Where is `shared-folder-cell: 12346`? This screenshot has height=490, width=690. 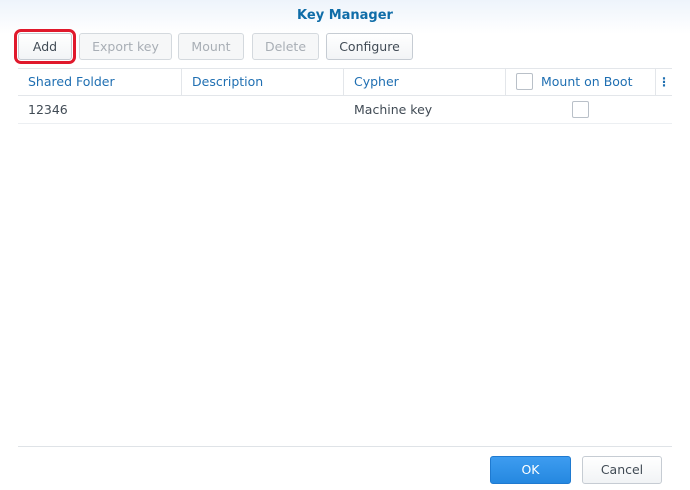 shared-folder-cell: 12346 is located at coordinates (48, 109).